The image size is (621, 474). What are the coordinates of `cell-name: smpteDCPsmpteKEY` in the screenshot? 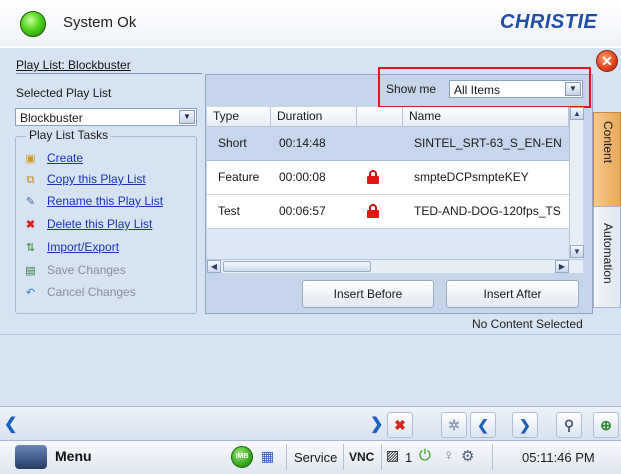 It's located at (471, 177).